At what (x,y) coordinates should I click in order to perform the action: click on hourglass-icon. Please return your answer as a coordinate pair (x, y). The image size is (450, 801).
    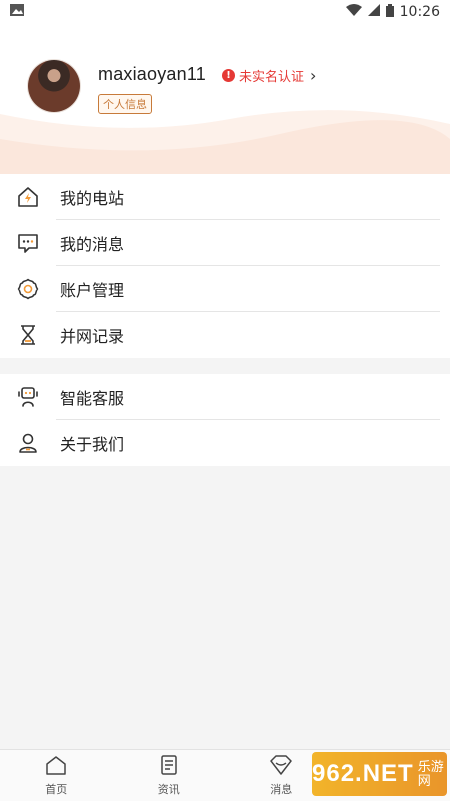
    Looking at the image, I should click on (28, 335).